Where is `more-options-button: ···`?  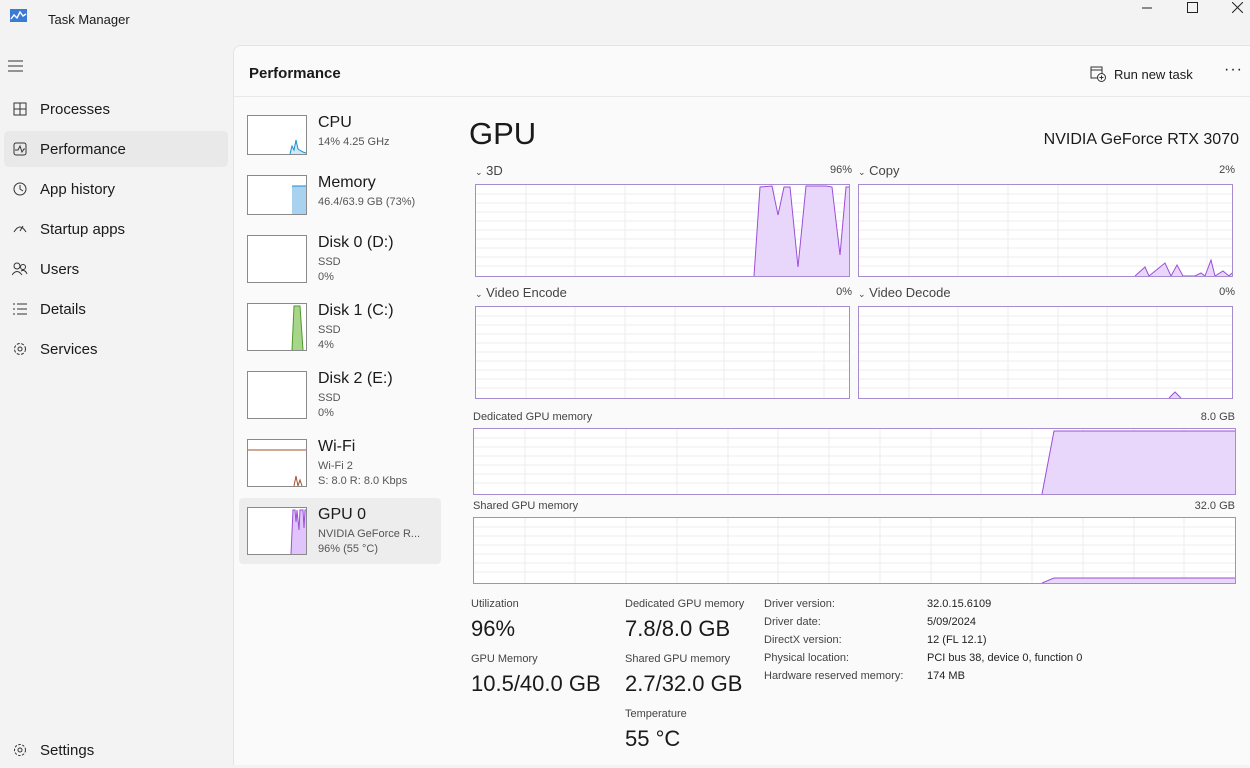 more-options-button: ··· is located at coordinates (1233, 70).